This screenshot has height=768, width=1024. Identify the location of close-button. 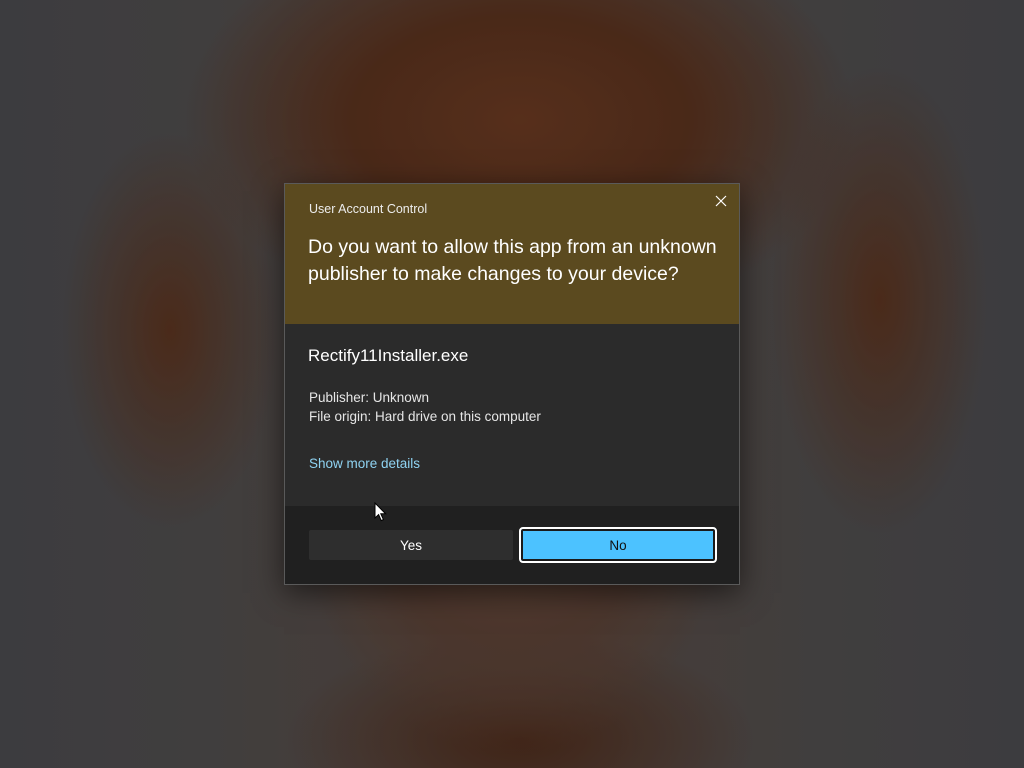
(721, 201).